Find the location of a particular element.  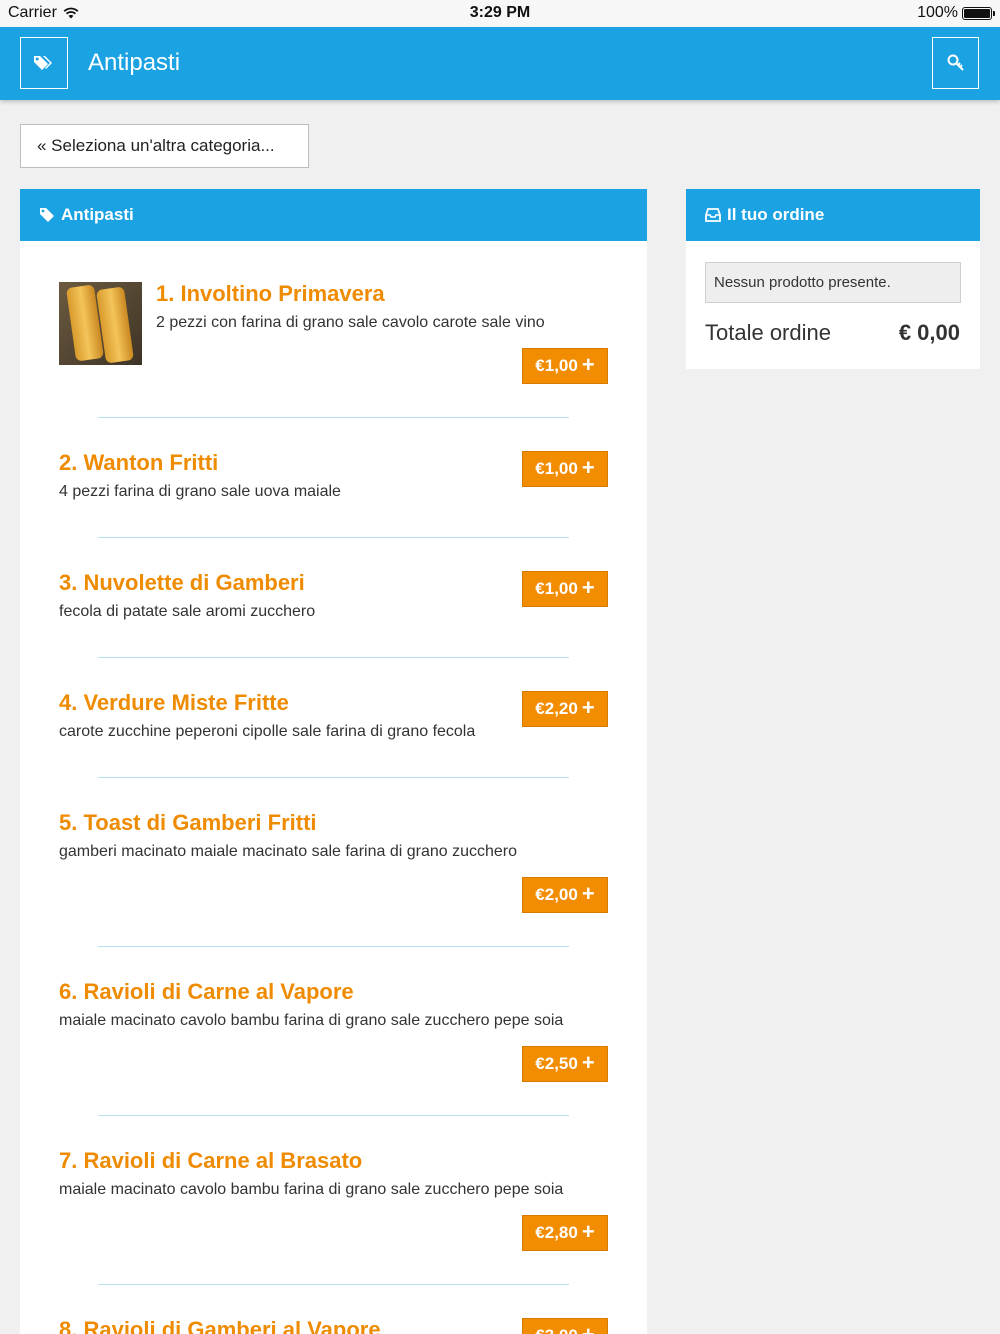

login-button is located at coordinates (955, 63).